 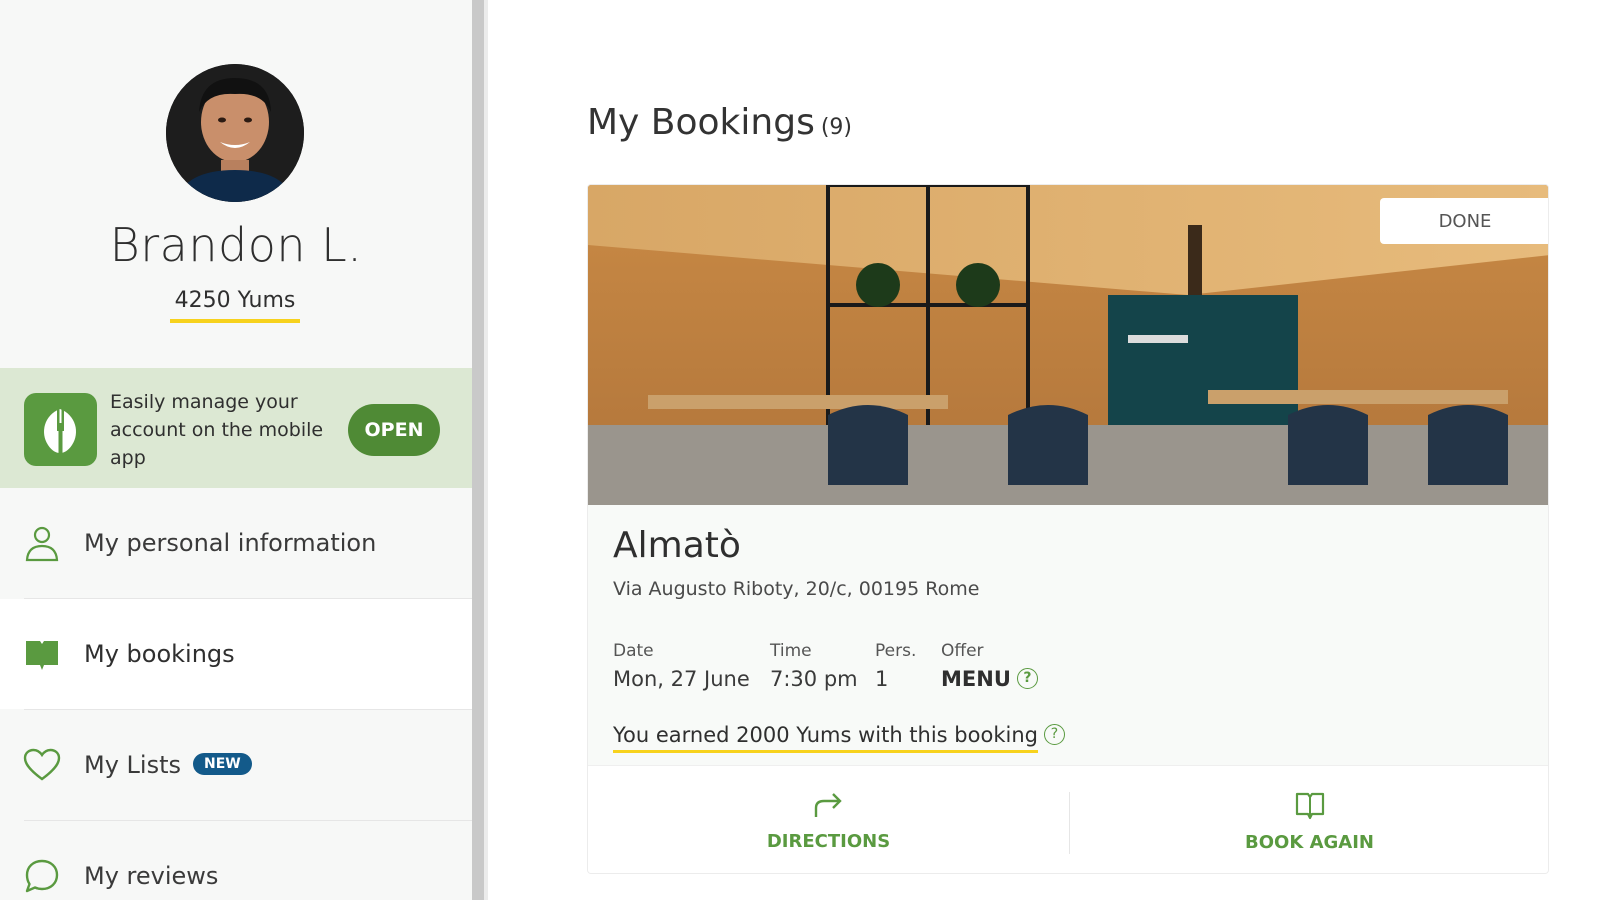 I want to click on date-value: Mon, 27 June, so click(x=681, y=679).